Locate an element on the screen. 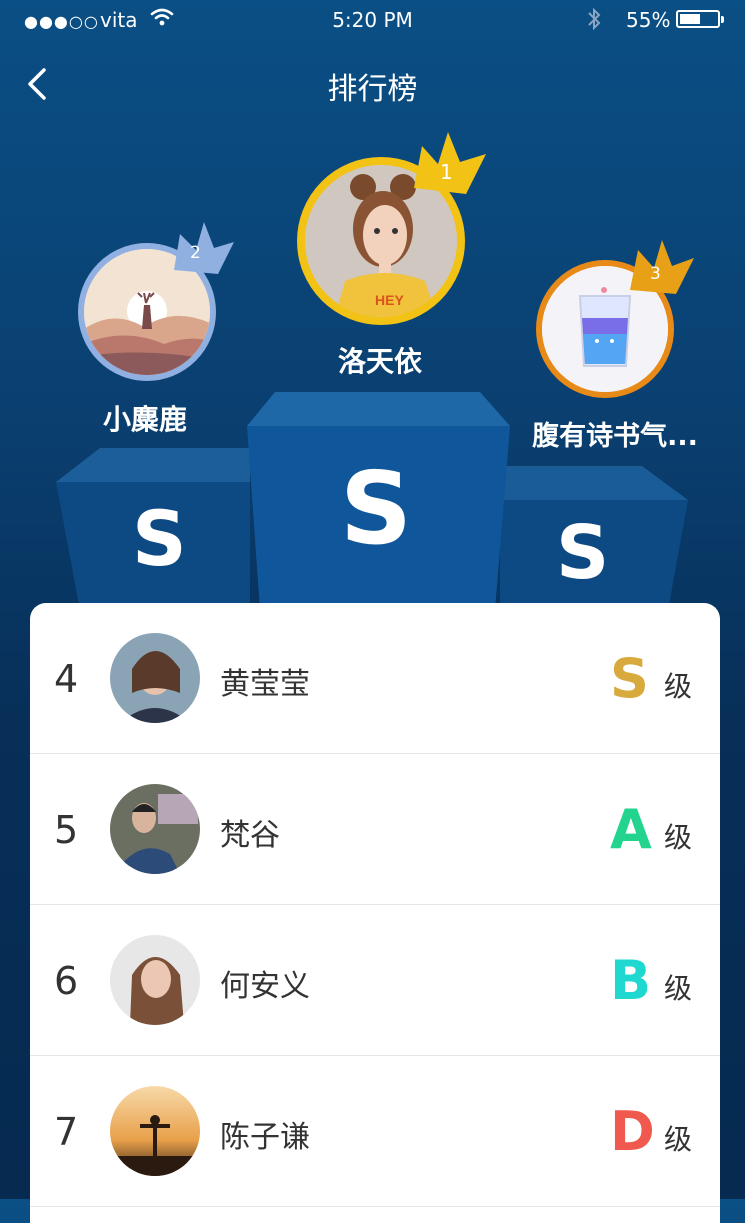 The height and width of the screenshot is (1223, 745). rank-number: 4 is located at coordinates (66, 679).